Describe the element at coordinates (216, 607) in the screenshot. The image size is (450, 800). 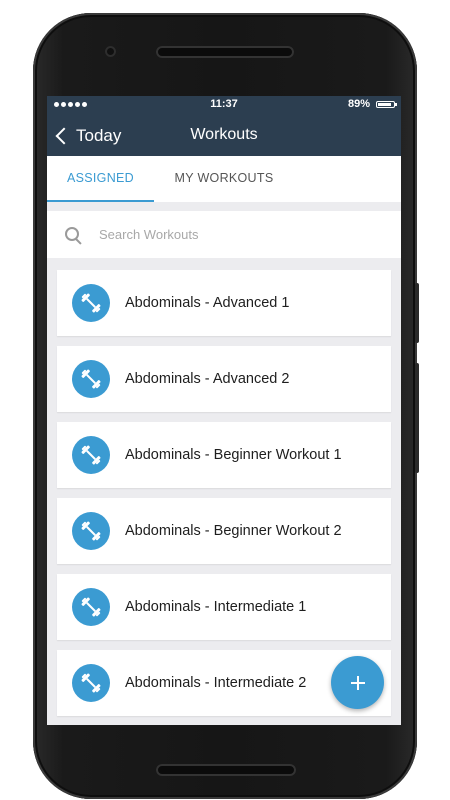
I see `workout-name: Abdominals - Intermediate 1` at that location.